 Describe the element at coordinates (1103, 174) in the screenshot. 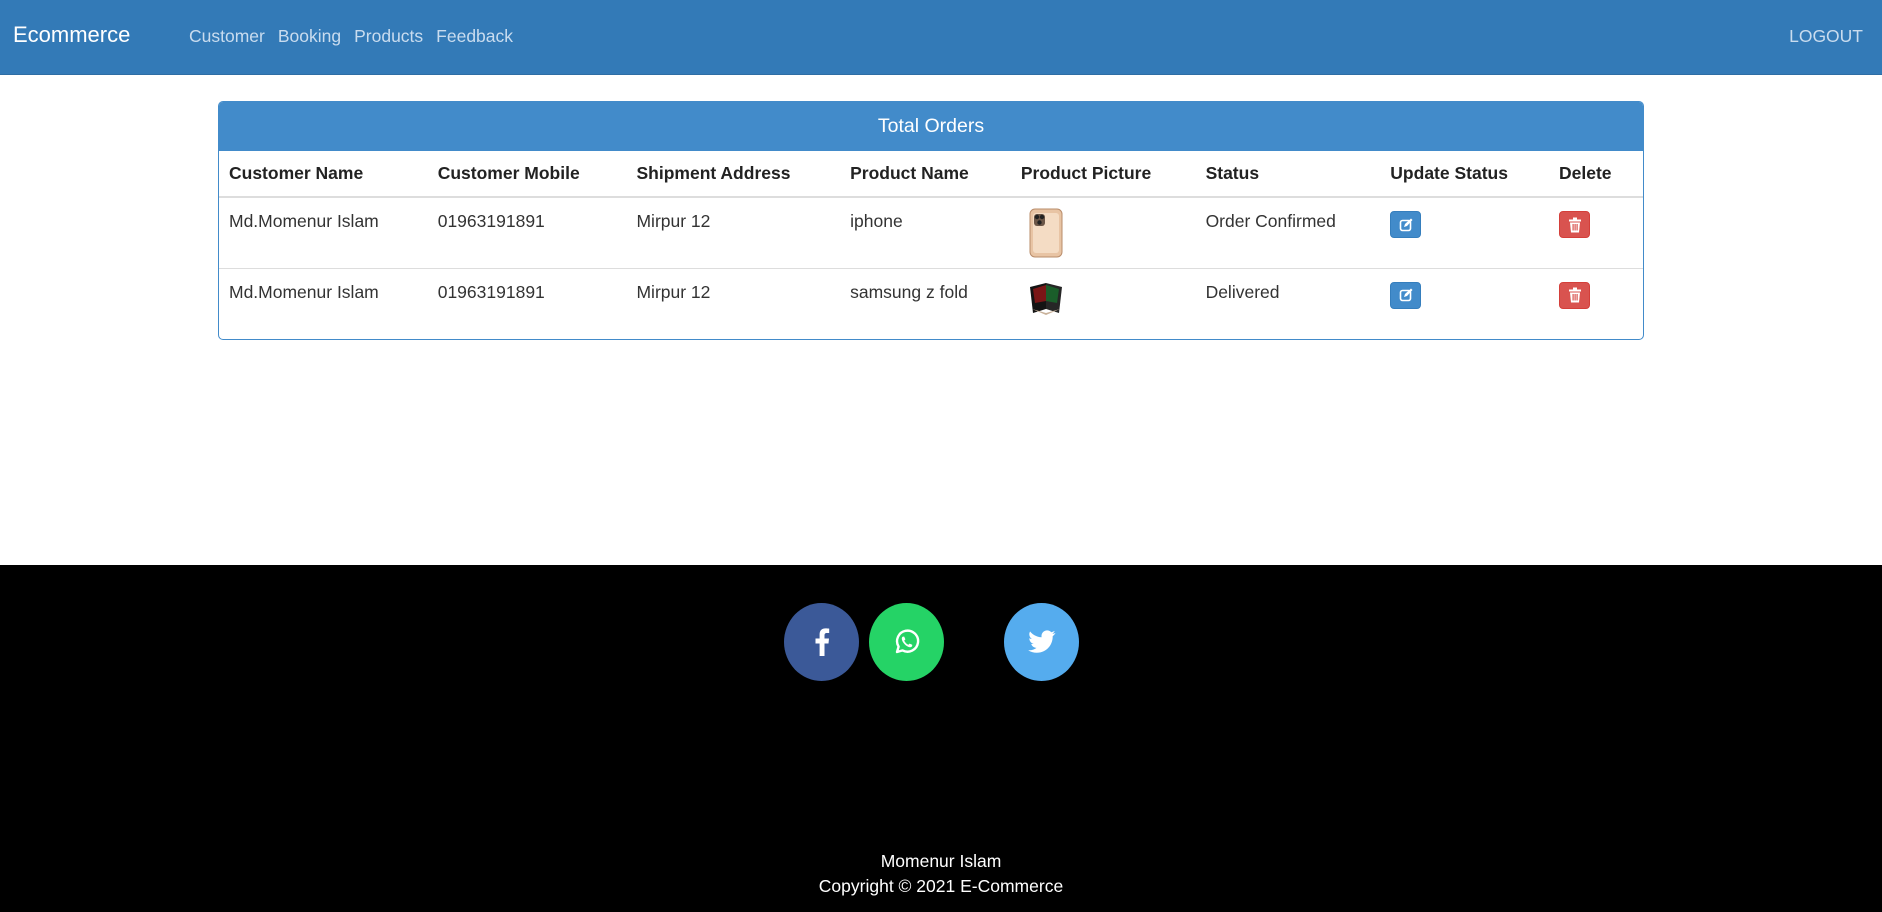

I see `column-header-product-picture: Product Picture` at that location.